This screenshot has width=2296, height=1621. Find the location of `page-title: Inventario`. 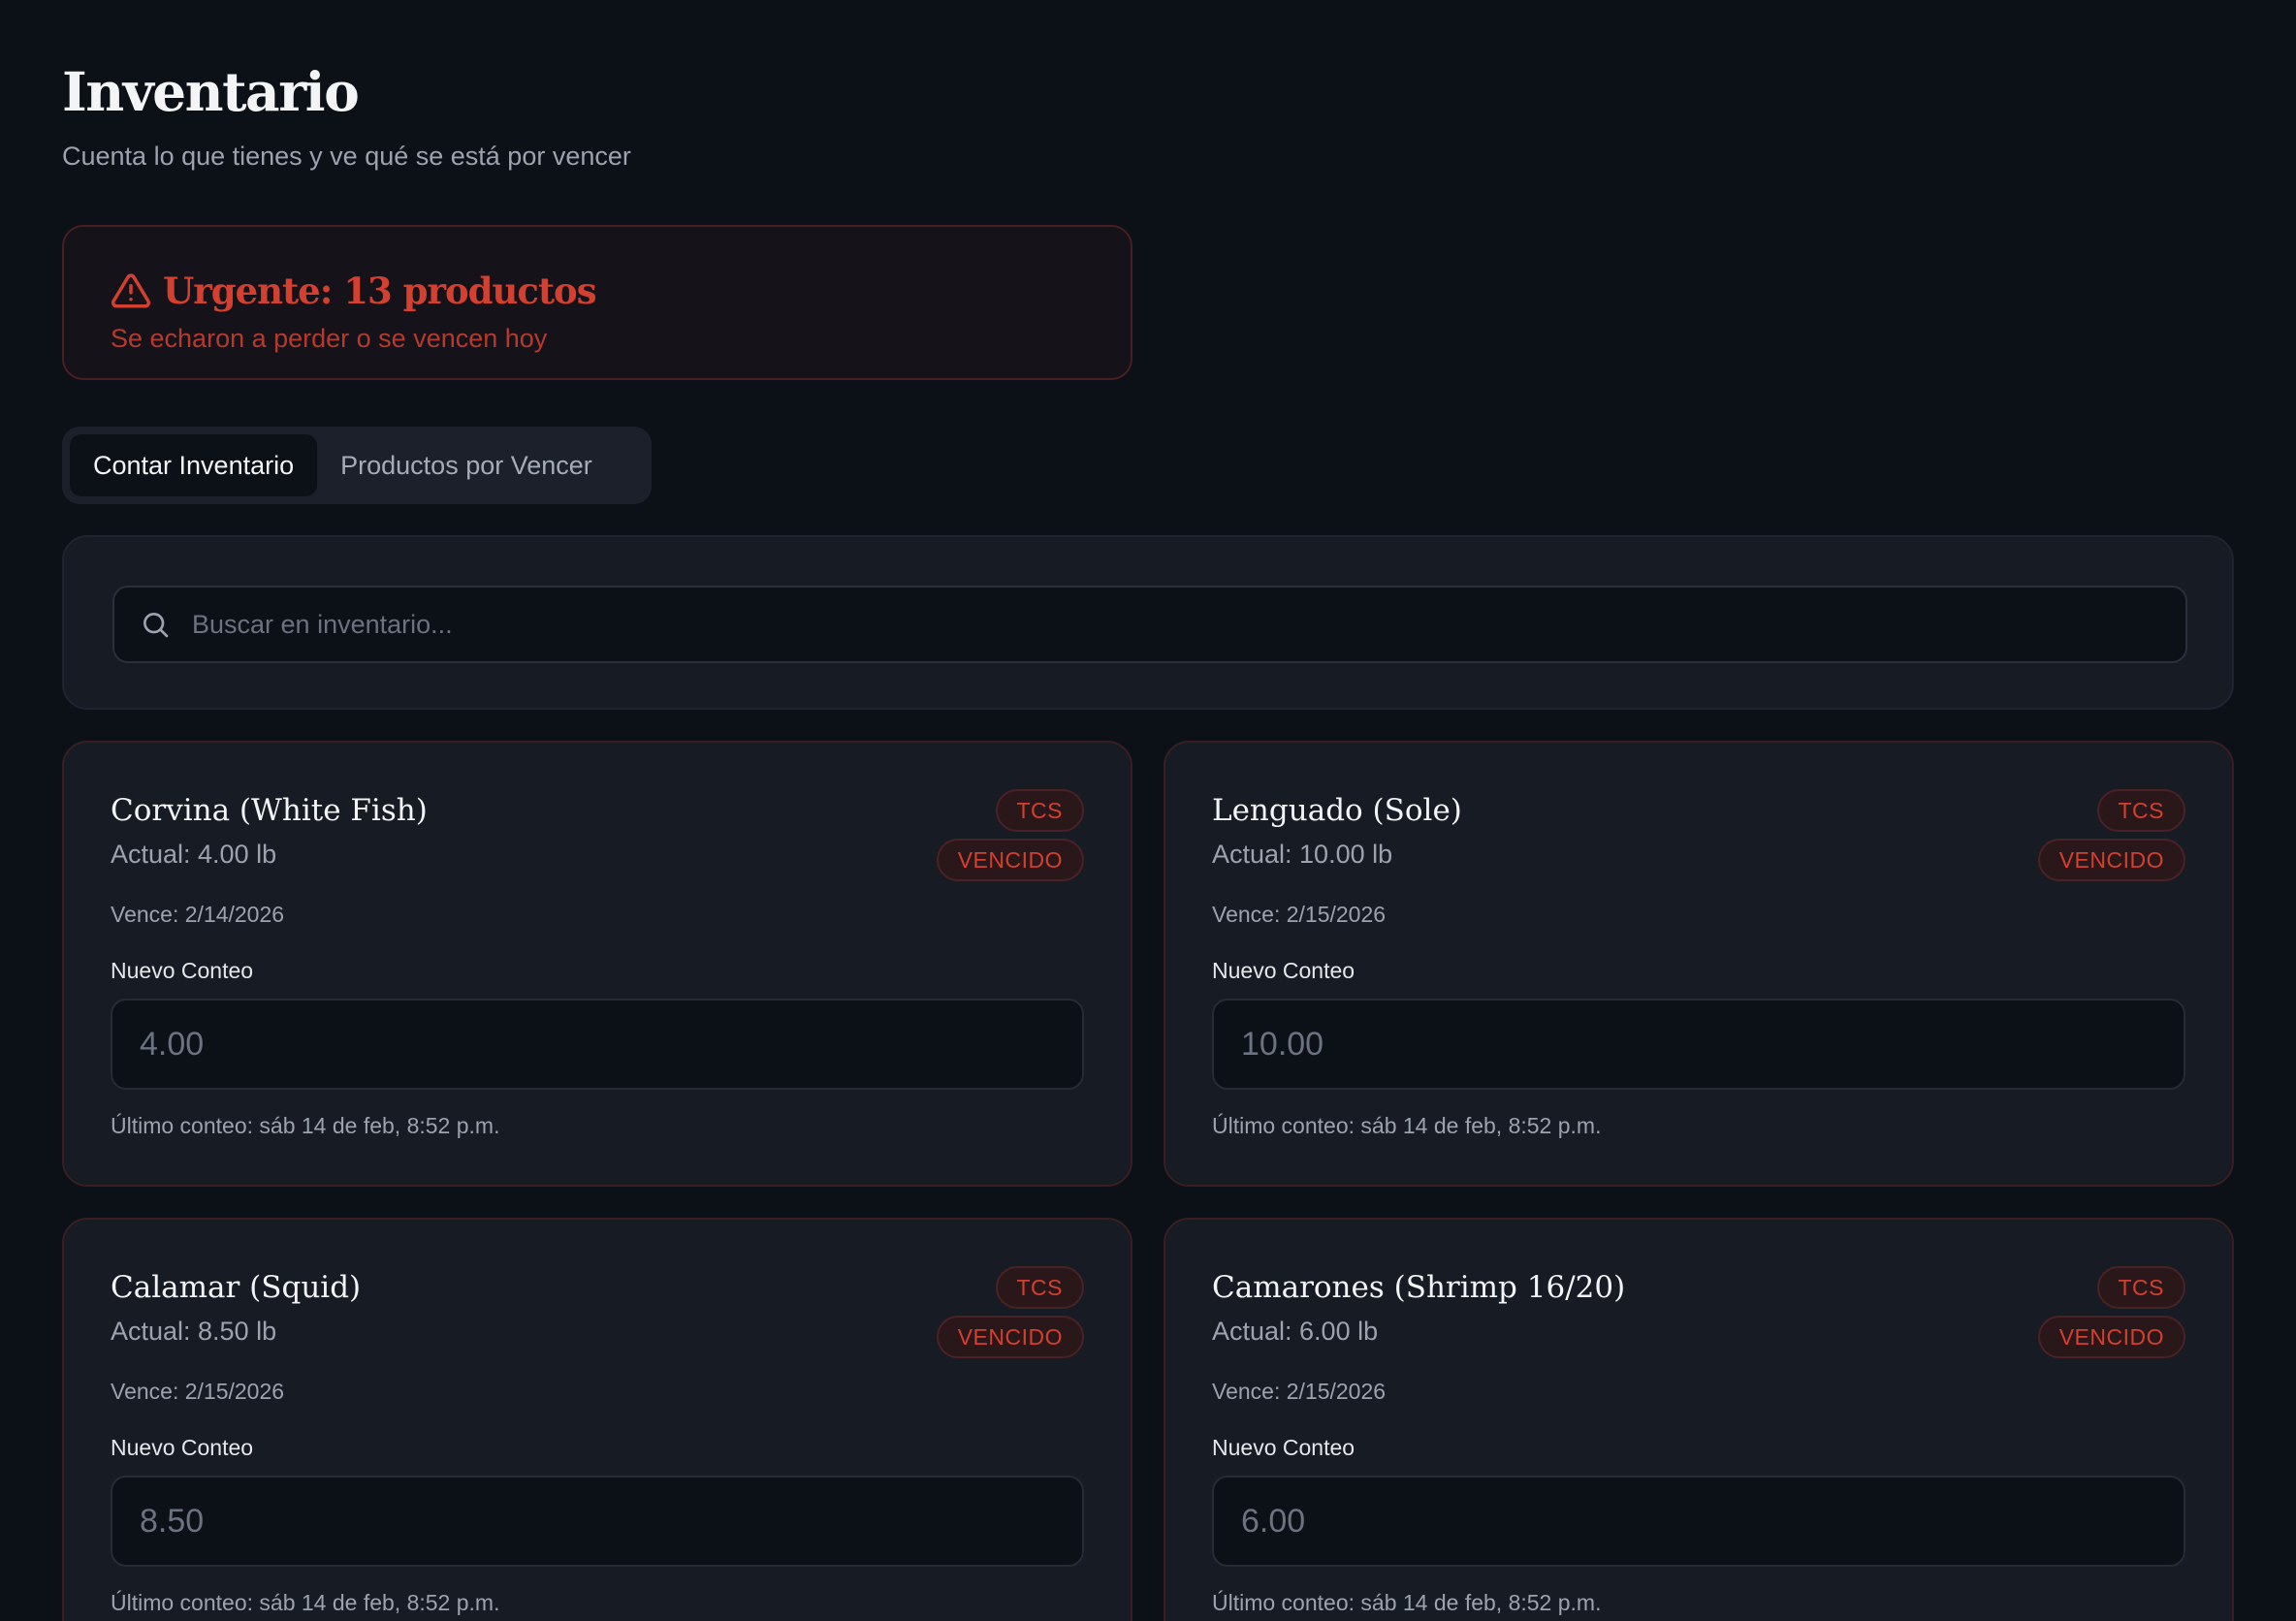

page-title: Inventario is located at coordinates (211, 91).